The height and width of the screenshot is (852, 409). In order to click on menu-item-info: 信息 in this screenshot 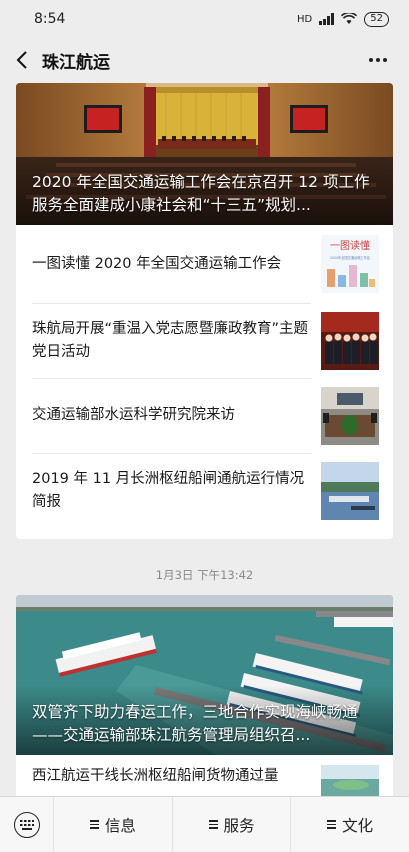, I will do `click(113, 824)`.